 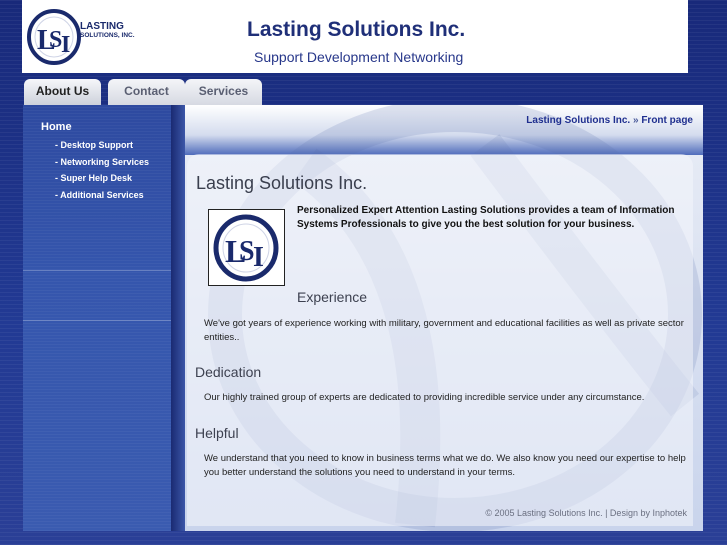 What do you see at coordinates (578, 120) in the screenshot?
I see `breadcrumb-site-link: Lasting Solutions Inc.` at bounding box center [578, 120].